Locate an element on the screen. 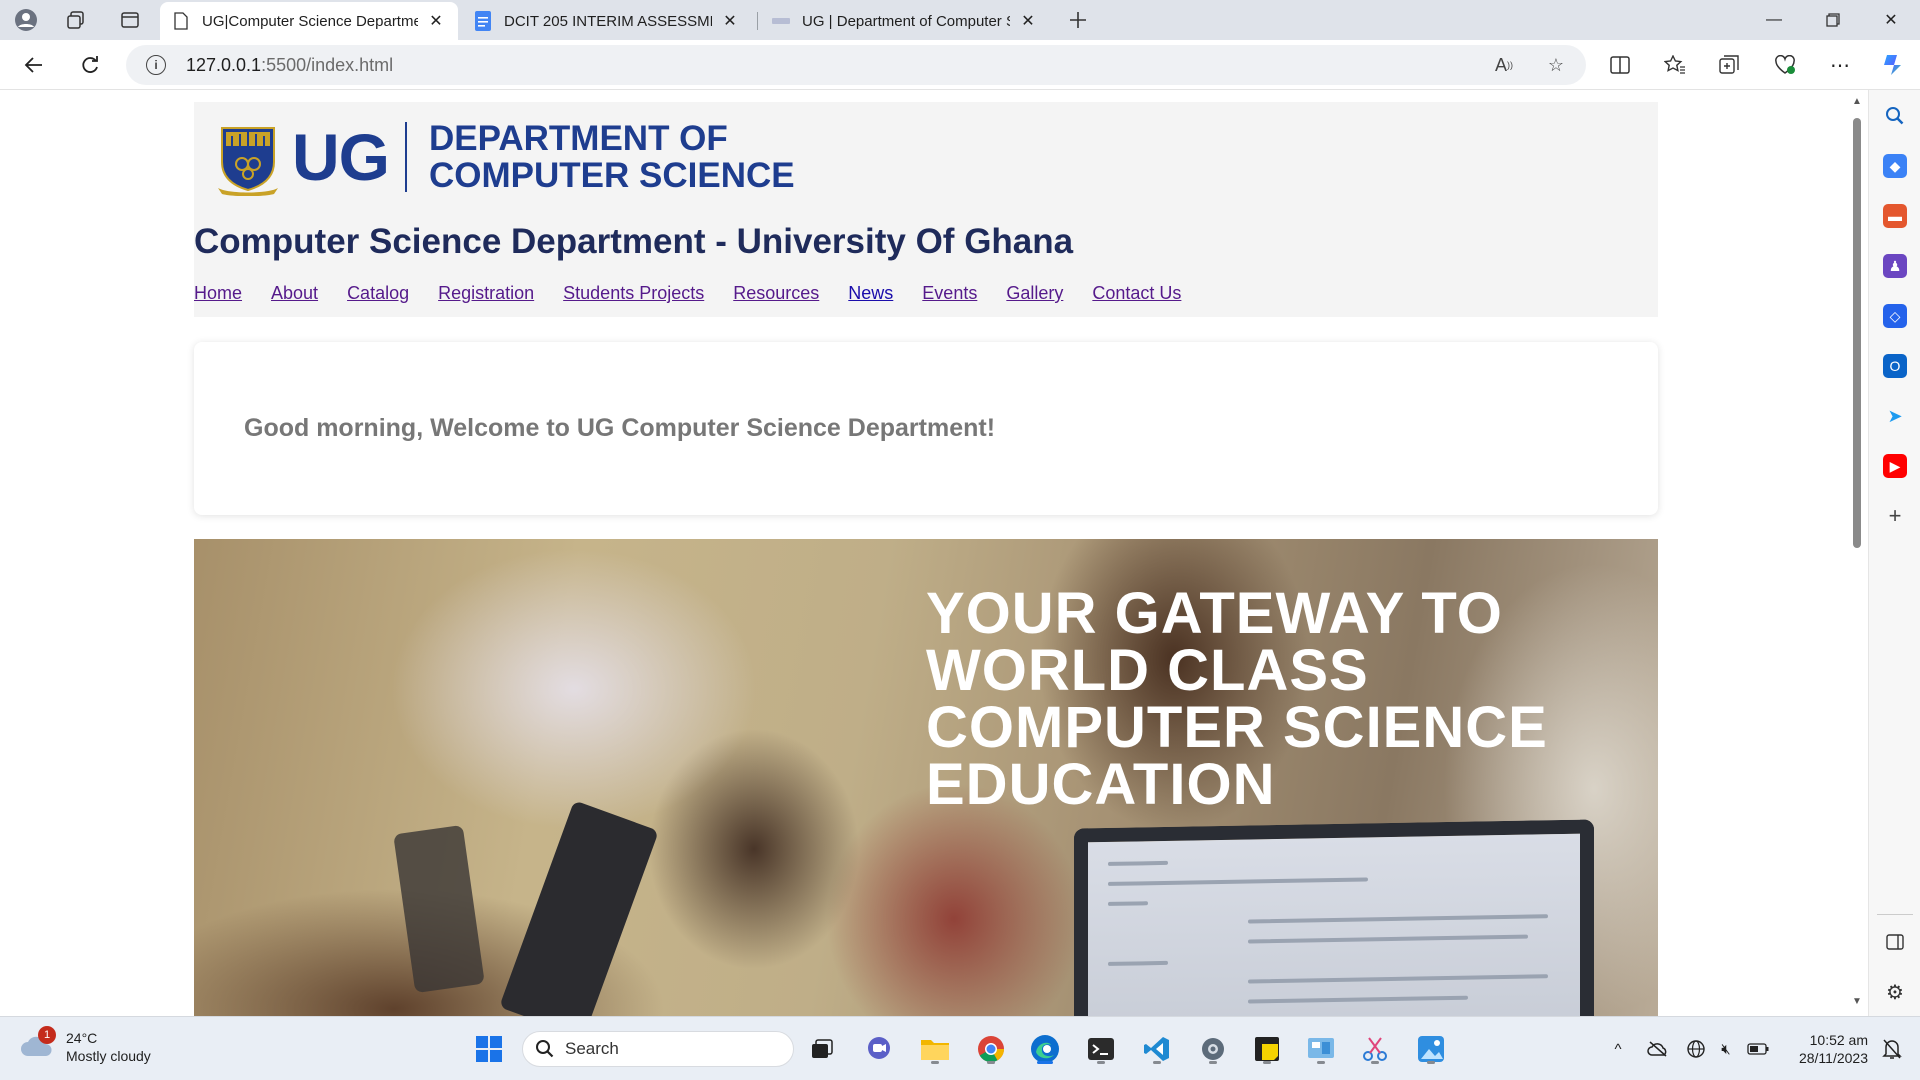  tab-ug-cs-local: UG|Computer Science Departme ✕ is located at coordinates (309, 21).